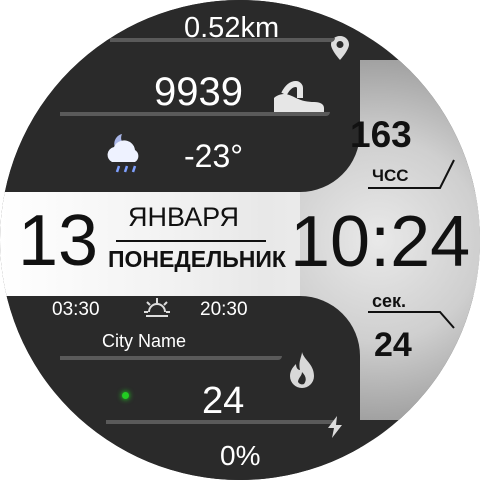 Image resolution: width=480 pixels, height=480 pixels. What do you see at coordinates (223, 401) in the screenshot?
I see `calories-value: 24` at bounding box center [223, 401].